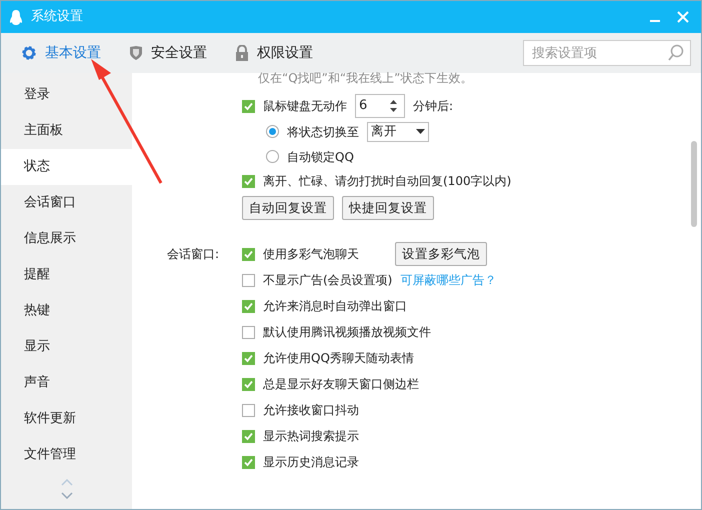 The height and width of the screenshot is (510, 702). I want to click on tab: 权限设置, so click(274, 53).